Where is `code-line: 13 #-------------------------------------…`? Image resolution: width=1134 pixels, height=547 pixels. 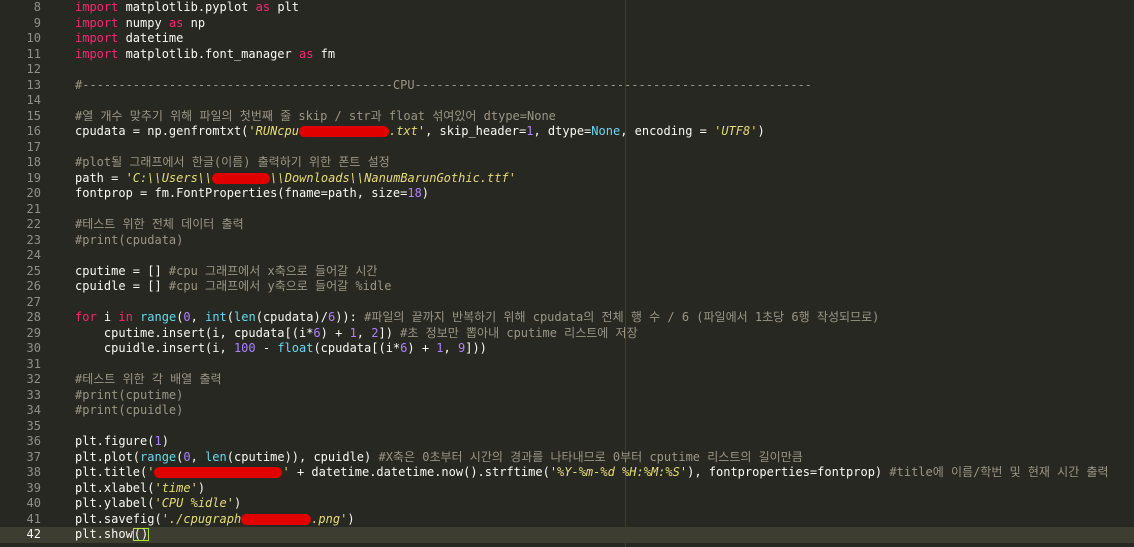
code-line: 13 #-------------------------------------… is located at coordinates (567, 86).